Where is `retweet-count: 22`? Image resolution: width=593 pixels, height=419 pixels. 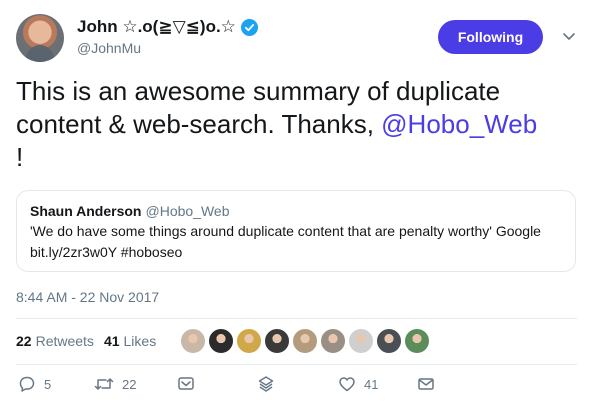 retweet-count: 22 is located at coordinates (129, 384).